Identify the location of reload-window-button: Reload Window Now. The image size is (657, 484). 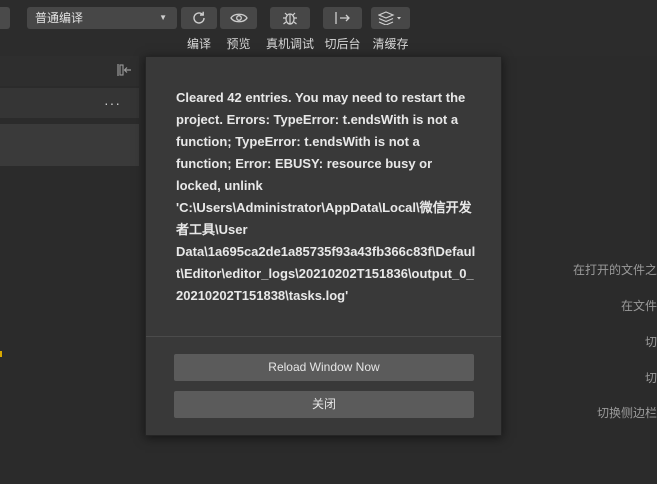
(324, 367).